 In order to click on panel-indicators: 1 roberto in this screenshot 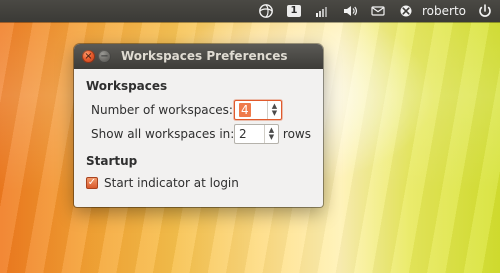, I will do `click(375, 11)`.